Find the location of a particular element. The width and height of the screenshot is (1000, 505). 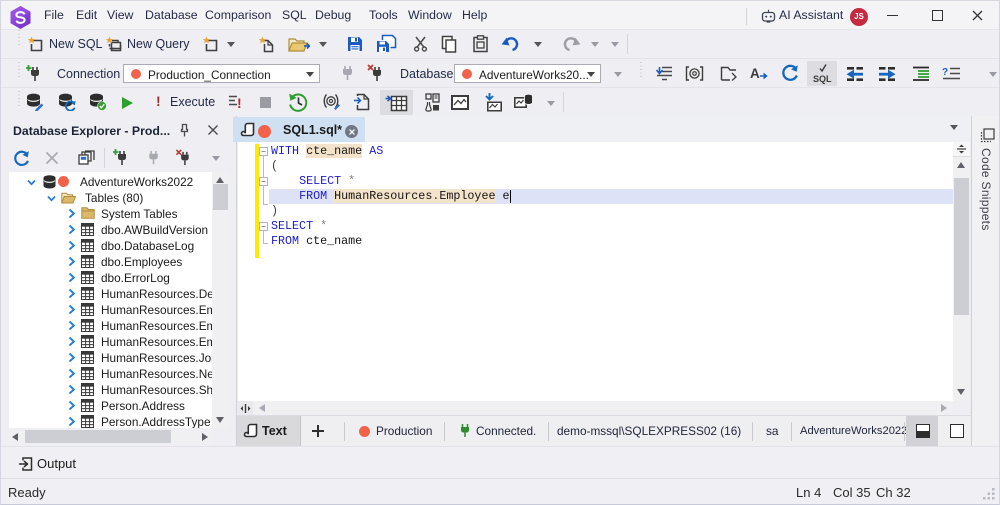

svg-text: SQL is located at coordinates (822, 79).